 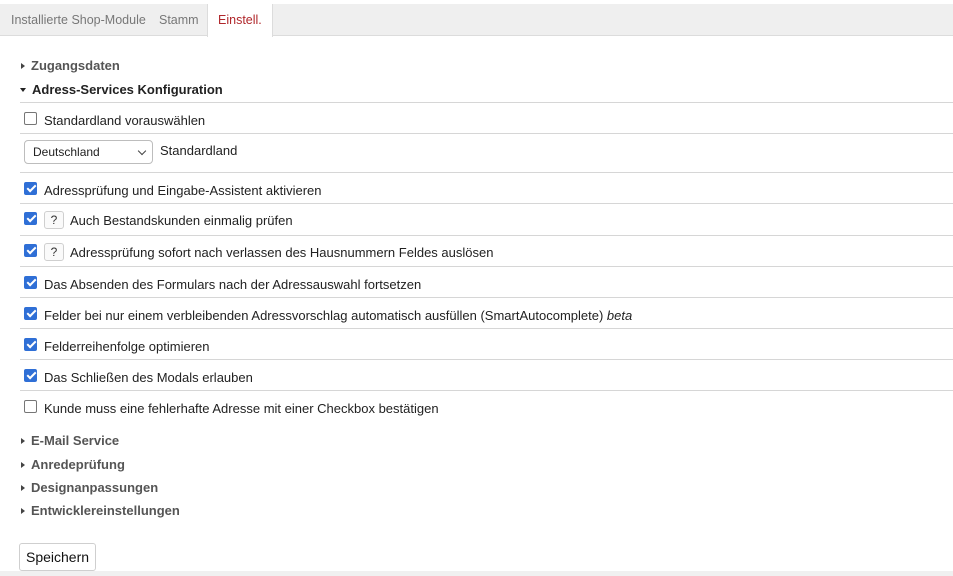 What do you see at coordinates (75, 65) in the screenshot?
I see `section-zugangsdaten-label: Zugangsdaten` at bounding box center [75, 65].